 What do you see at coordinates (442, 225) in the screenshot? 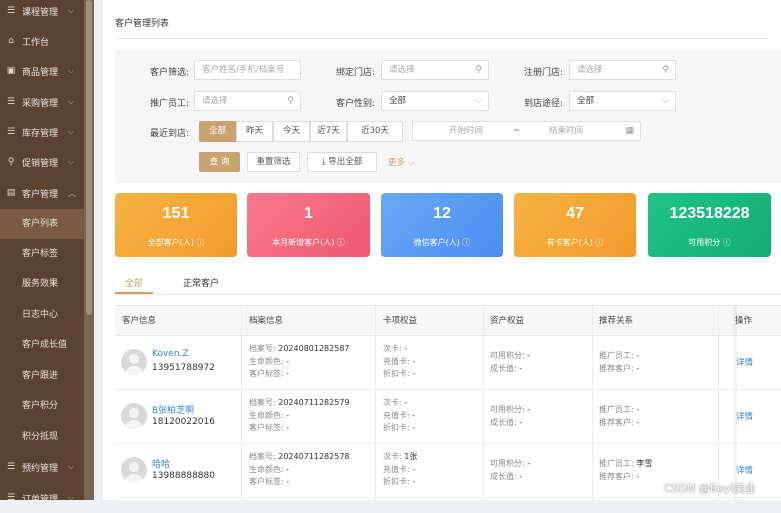
I see `stat-card-wechat: 12 微信客户(人) ⓘ` at bounding box center [442, 225].